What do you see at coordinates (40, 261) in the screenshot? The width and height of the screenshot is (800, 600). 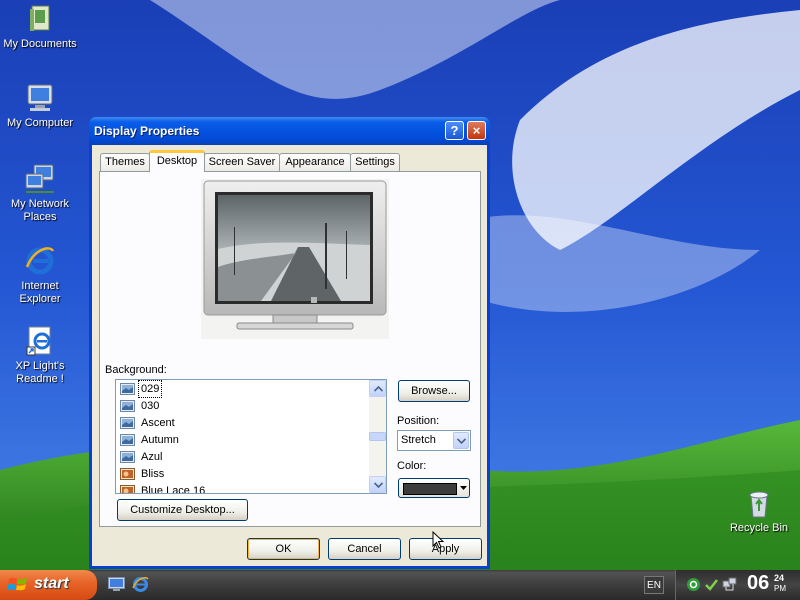 I see `internet-explorer-icon` at bounding box center [40, 261].